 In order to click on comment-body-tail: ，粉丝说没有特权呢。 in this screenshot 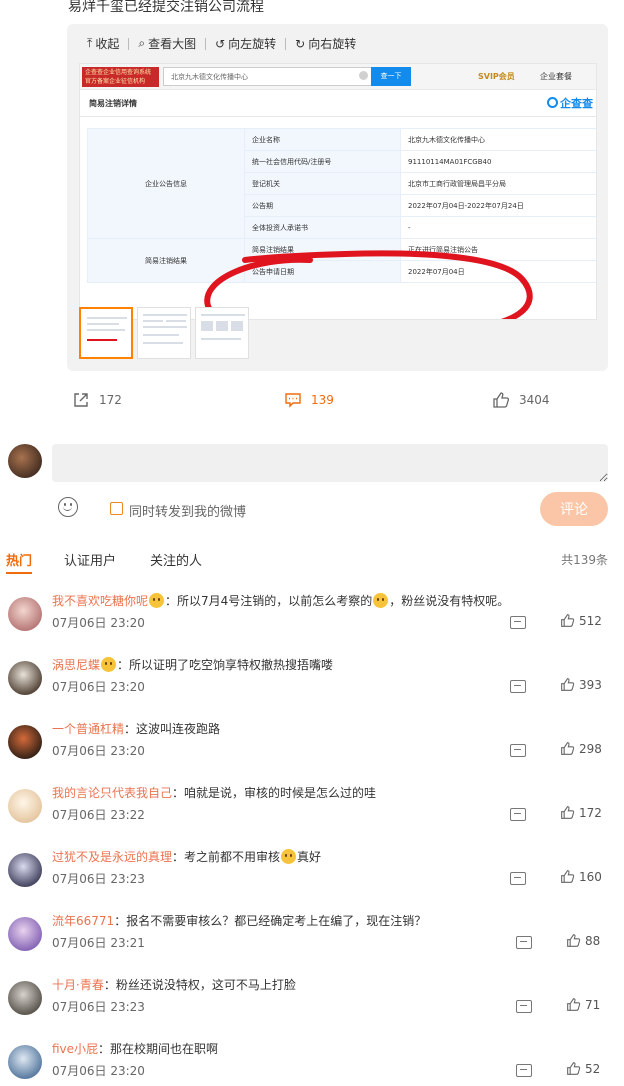, I will do `click(449, 601)`.